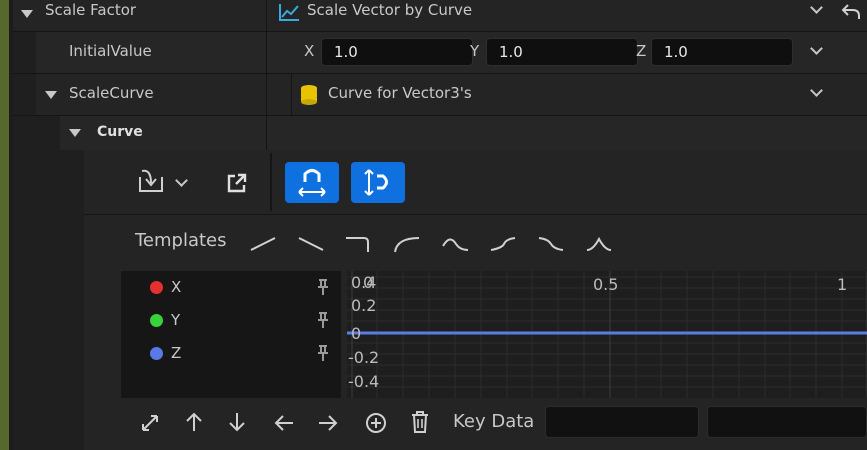 The image size is (867, 450). Describe the element at coordinates (356, 333) in the screenshot. I see `y-tick-0: 0` at that location.